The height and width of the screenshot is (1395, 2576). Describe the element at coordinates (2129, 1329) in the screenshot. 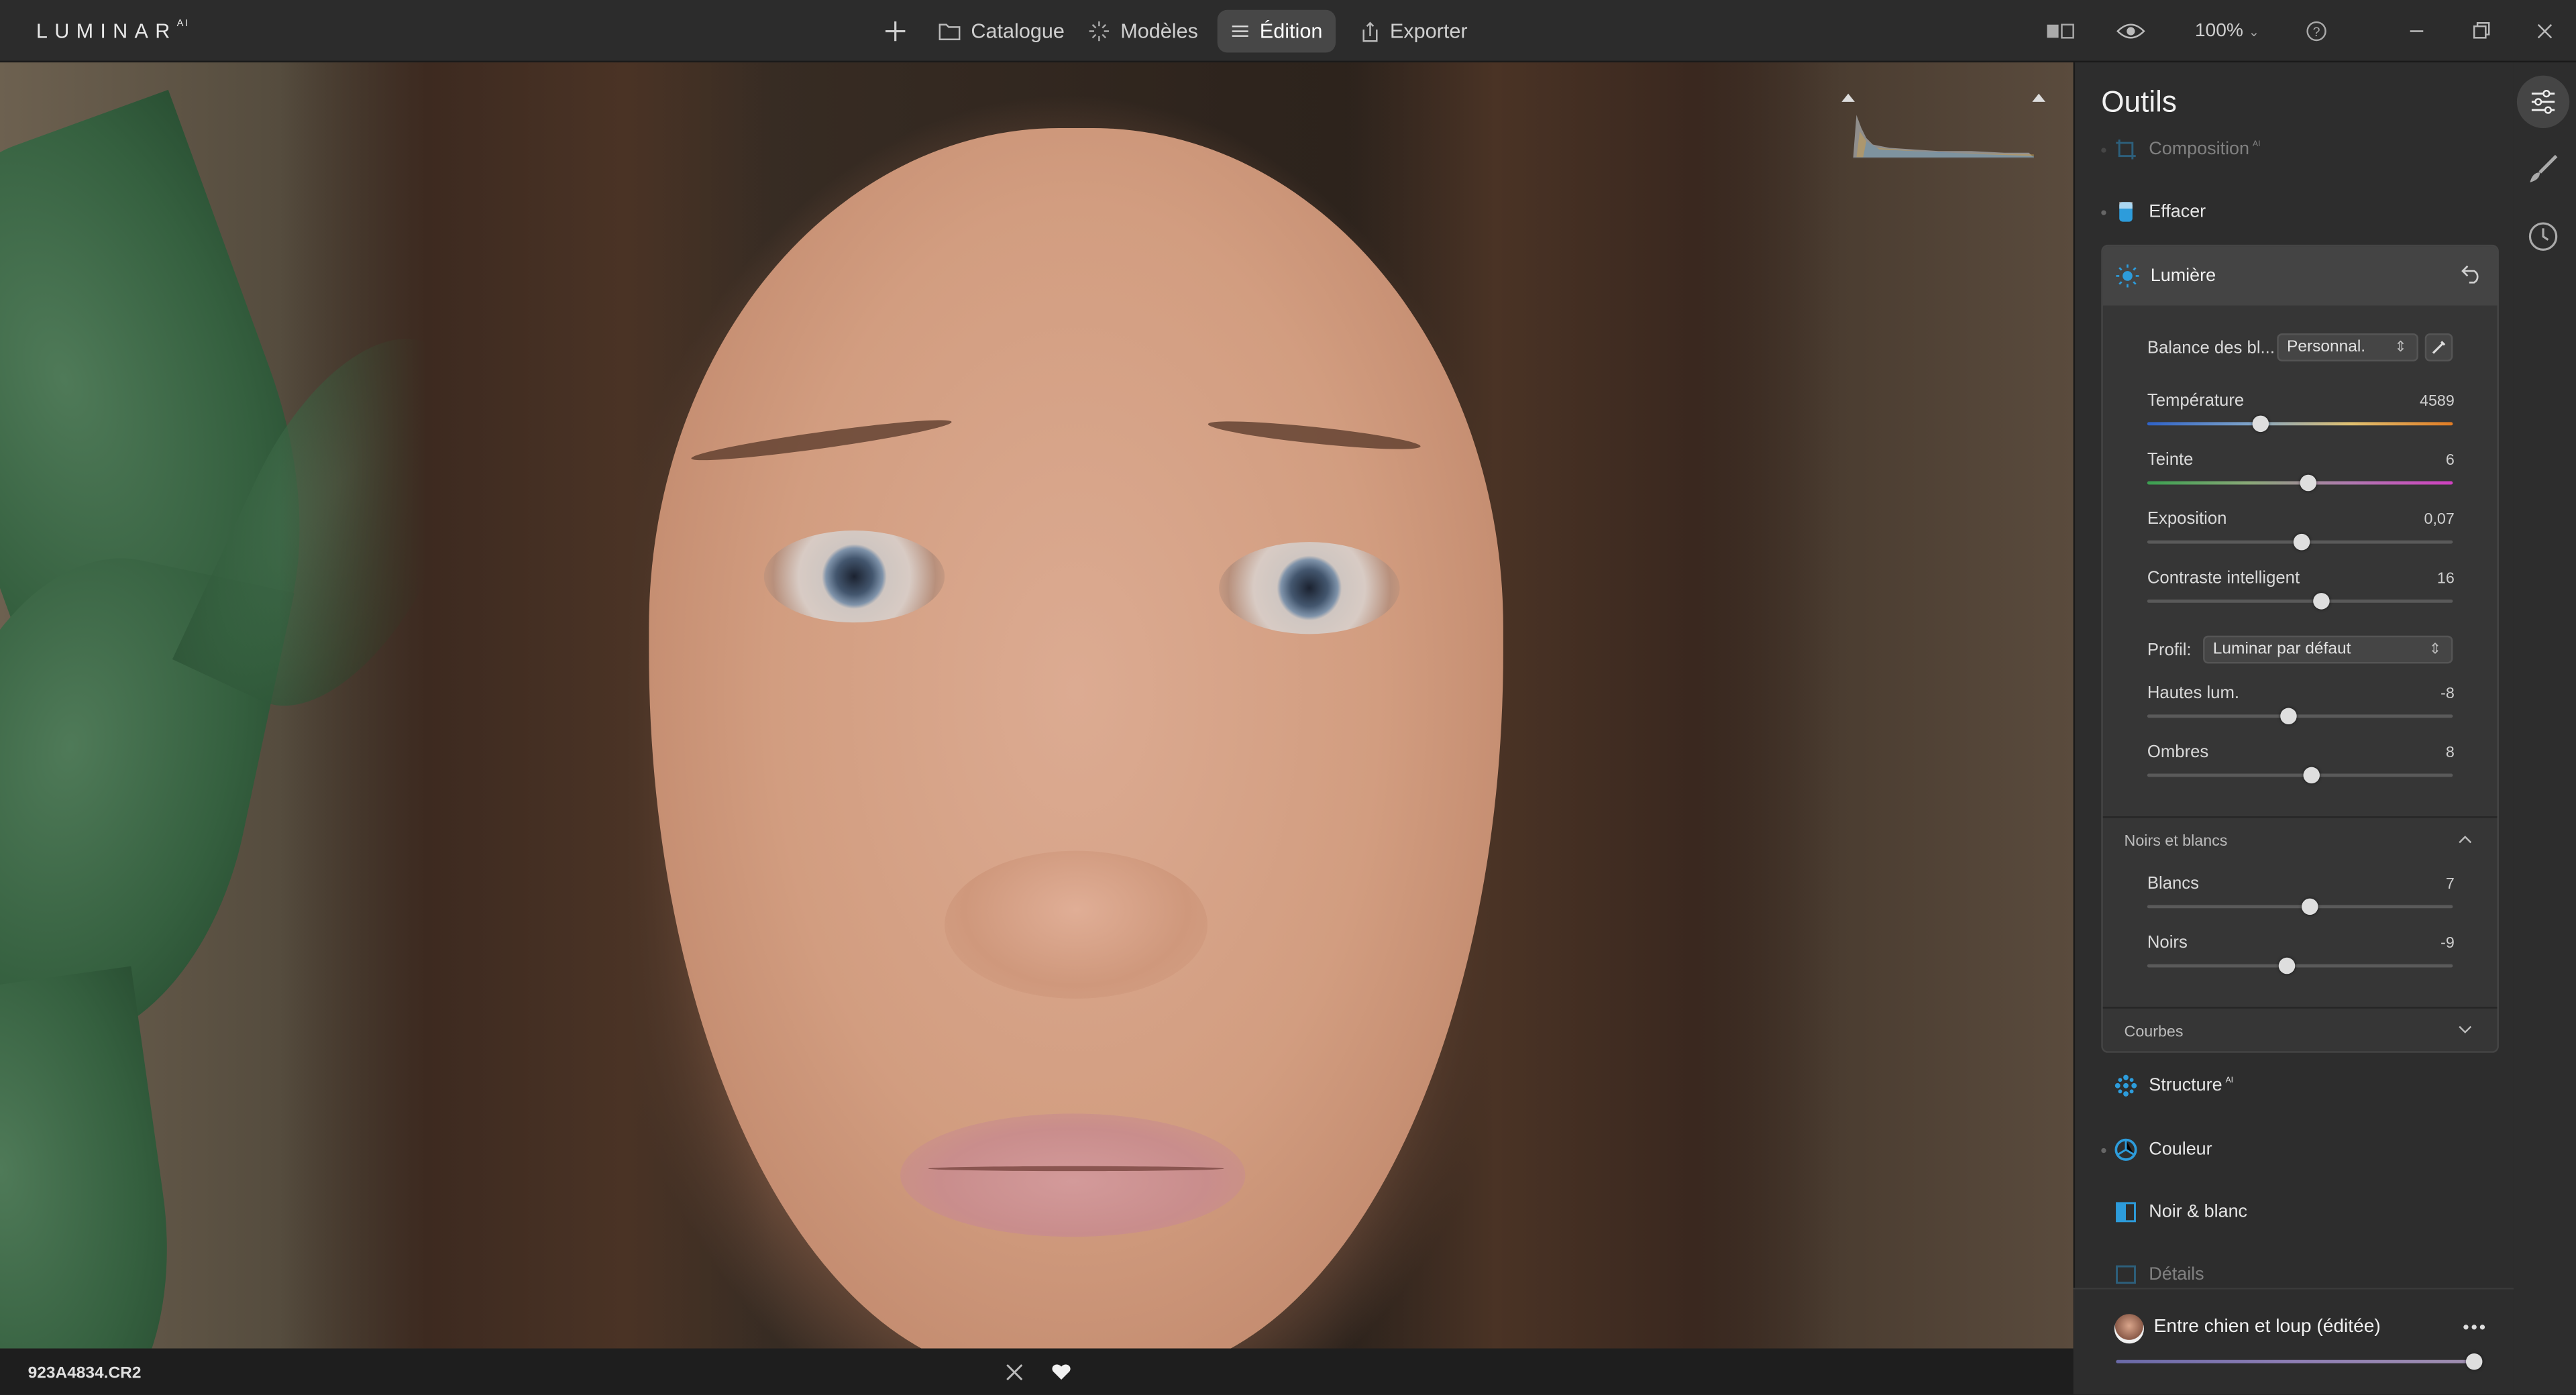

I see `preset-thumbnail` at that location.